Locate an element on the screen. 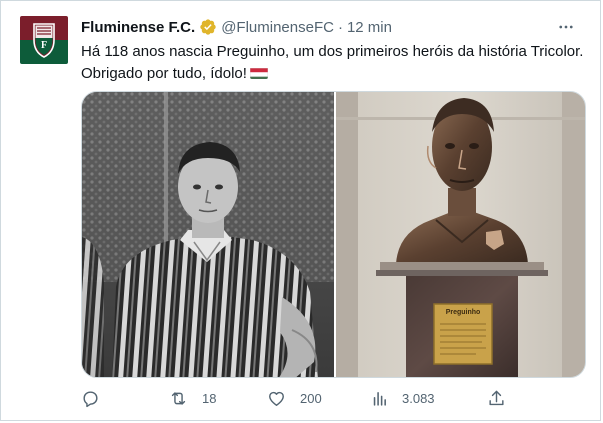 The image size is (603, 423). tweet-header: Fluminense F.C. @FluminenseFC · 12 min is located at coordinates (330, 27).